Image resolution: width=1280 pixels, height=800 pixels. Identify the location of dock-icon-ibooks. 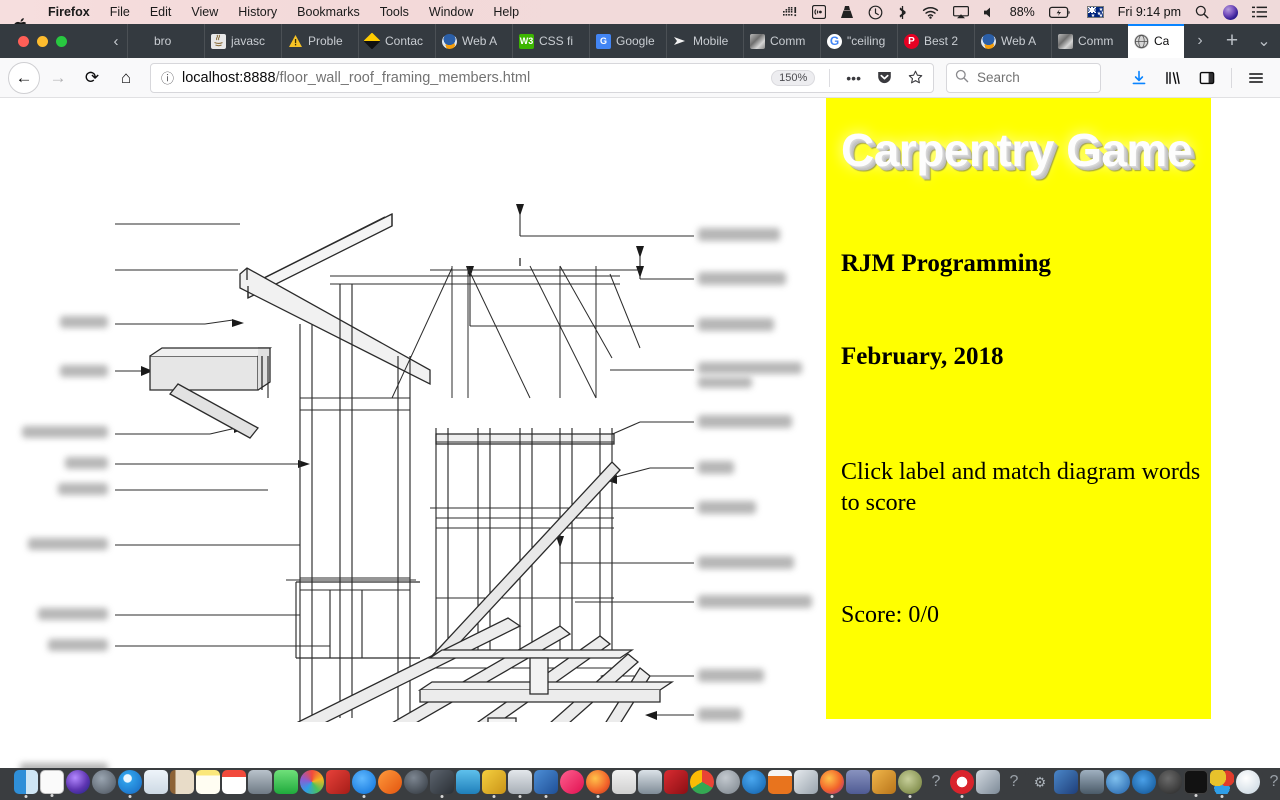
(390, 782).